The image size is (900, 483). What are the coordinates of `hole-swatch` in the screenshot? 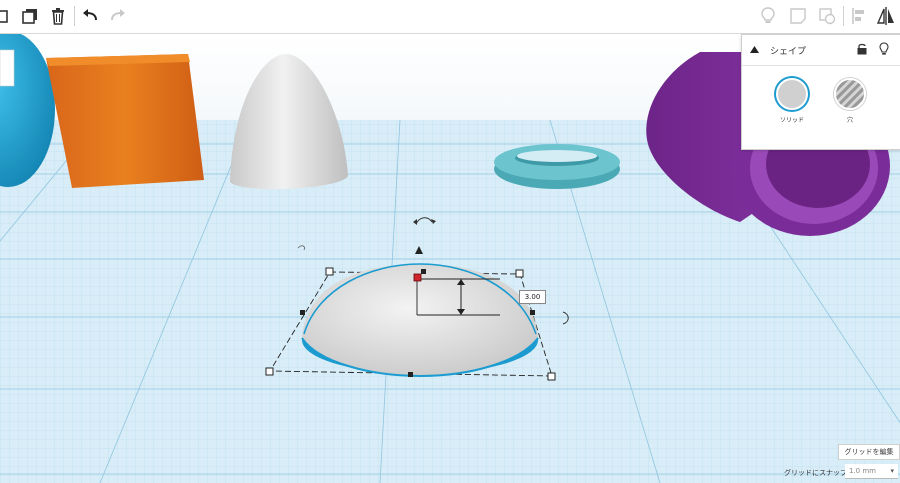 It's located at (850, 94).